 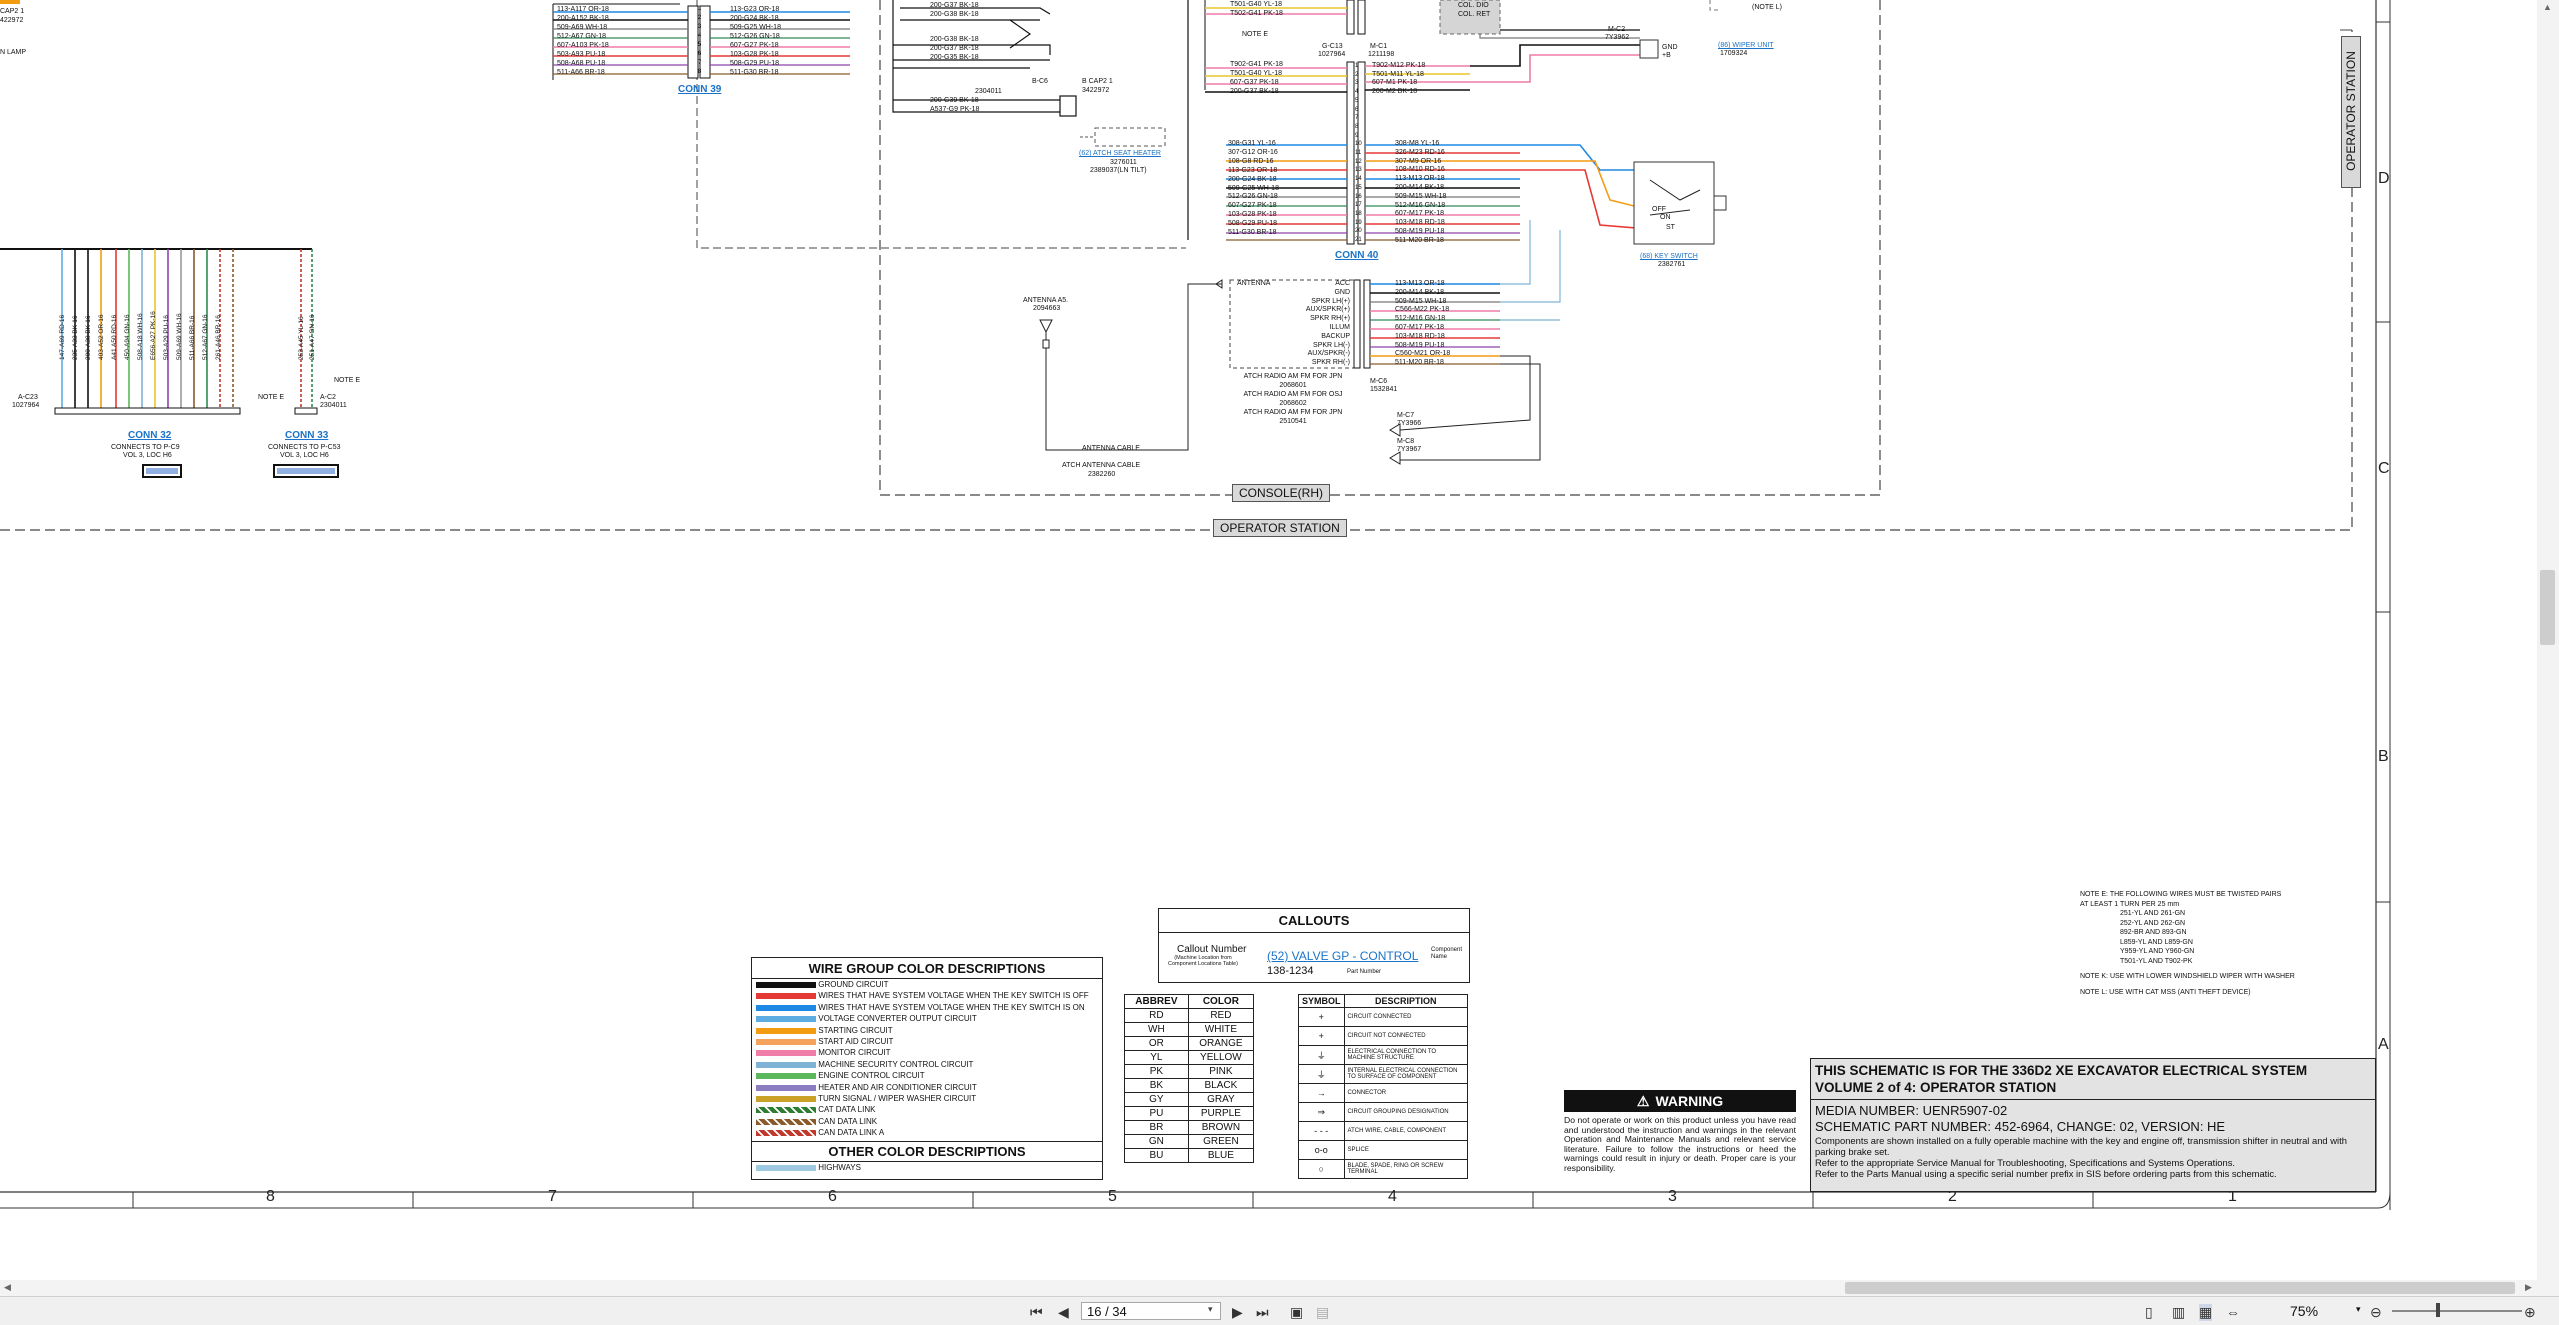 What do you see at coordinates (2178, 1312) in the screenshot?
I see `continuous-page-icon: ▥` at bounding box center [2178, 1312].